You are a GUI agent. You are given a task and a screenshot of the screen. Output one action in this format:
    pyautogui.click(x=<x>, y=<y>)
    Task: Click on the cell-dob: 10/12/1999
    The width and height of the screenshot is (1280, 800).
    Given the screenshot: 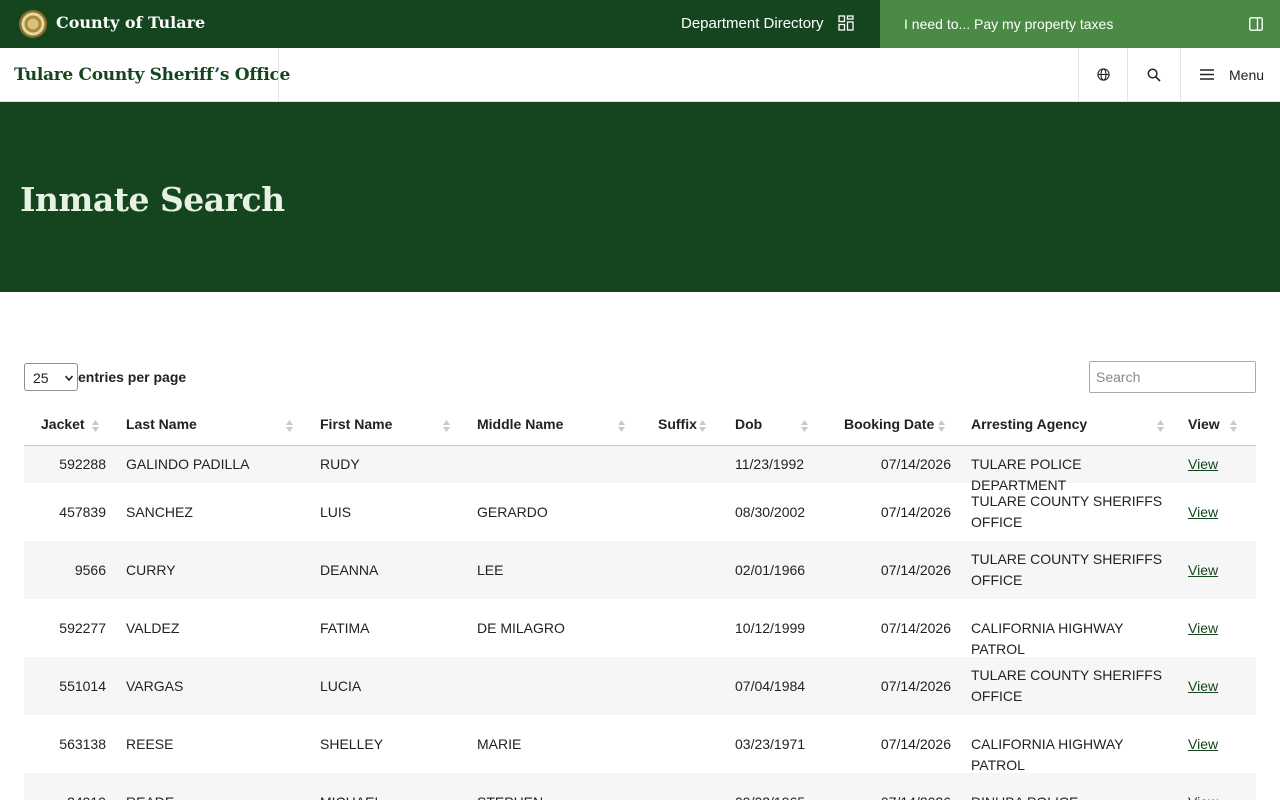 What is the action you would take?
    pyautogui.click(x=770, y=628)
    